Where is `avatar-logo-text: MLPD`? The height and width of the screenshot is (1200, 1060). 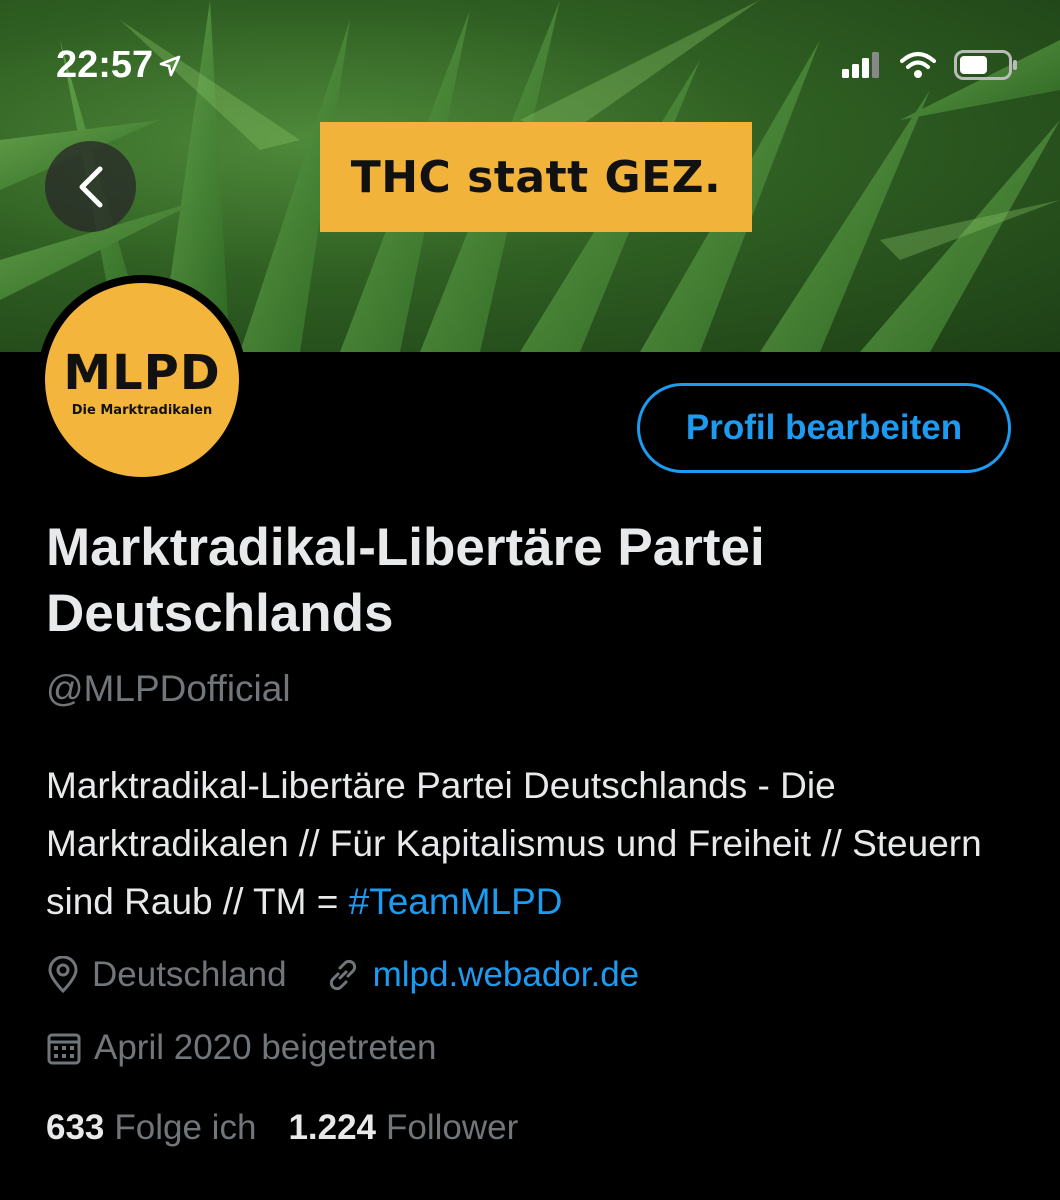
avatar-logo-text: MLPD is located at coordinates (142, 372).